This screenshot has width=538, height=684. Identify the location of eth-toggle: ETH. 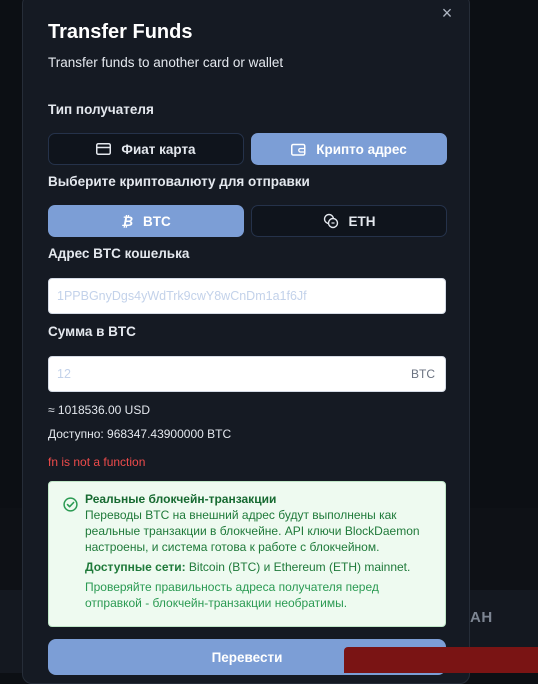
(349, 221).